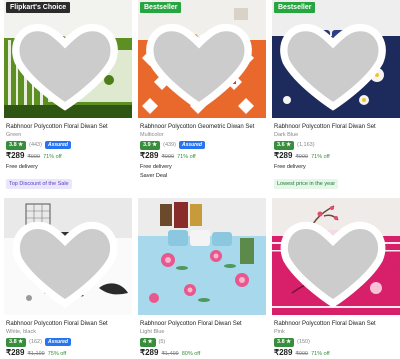 The image size is (400, 359). I want to click on rating-count: (439), so click(169, 145).